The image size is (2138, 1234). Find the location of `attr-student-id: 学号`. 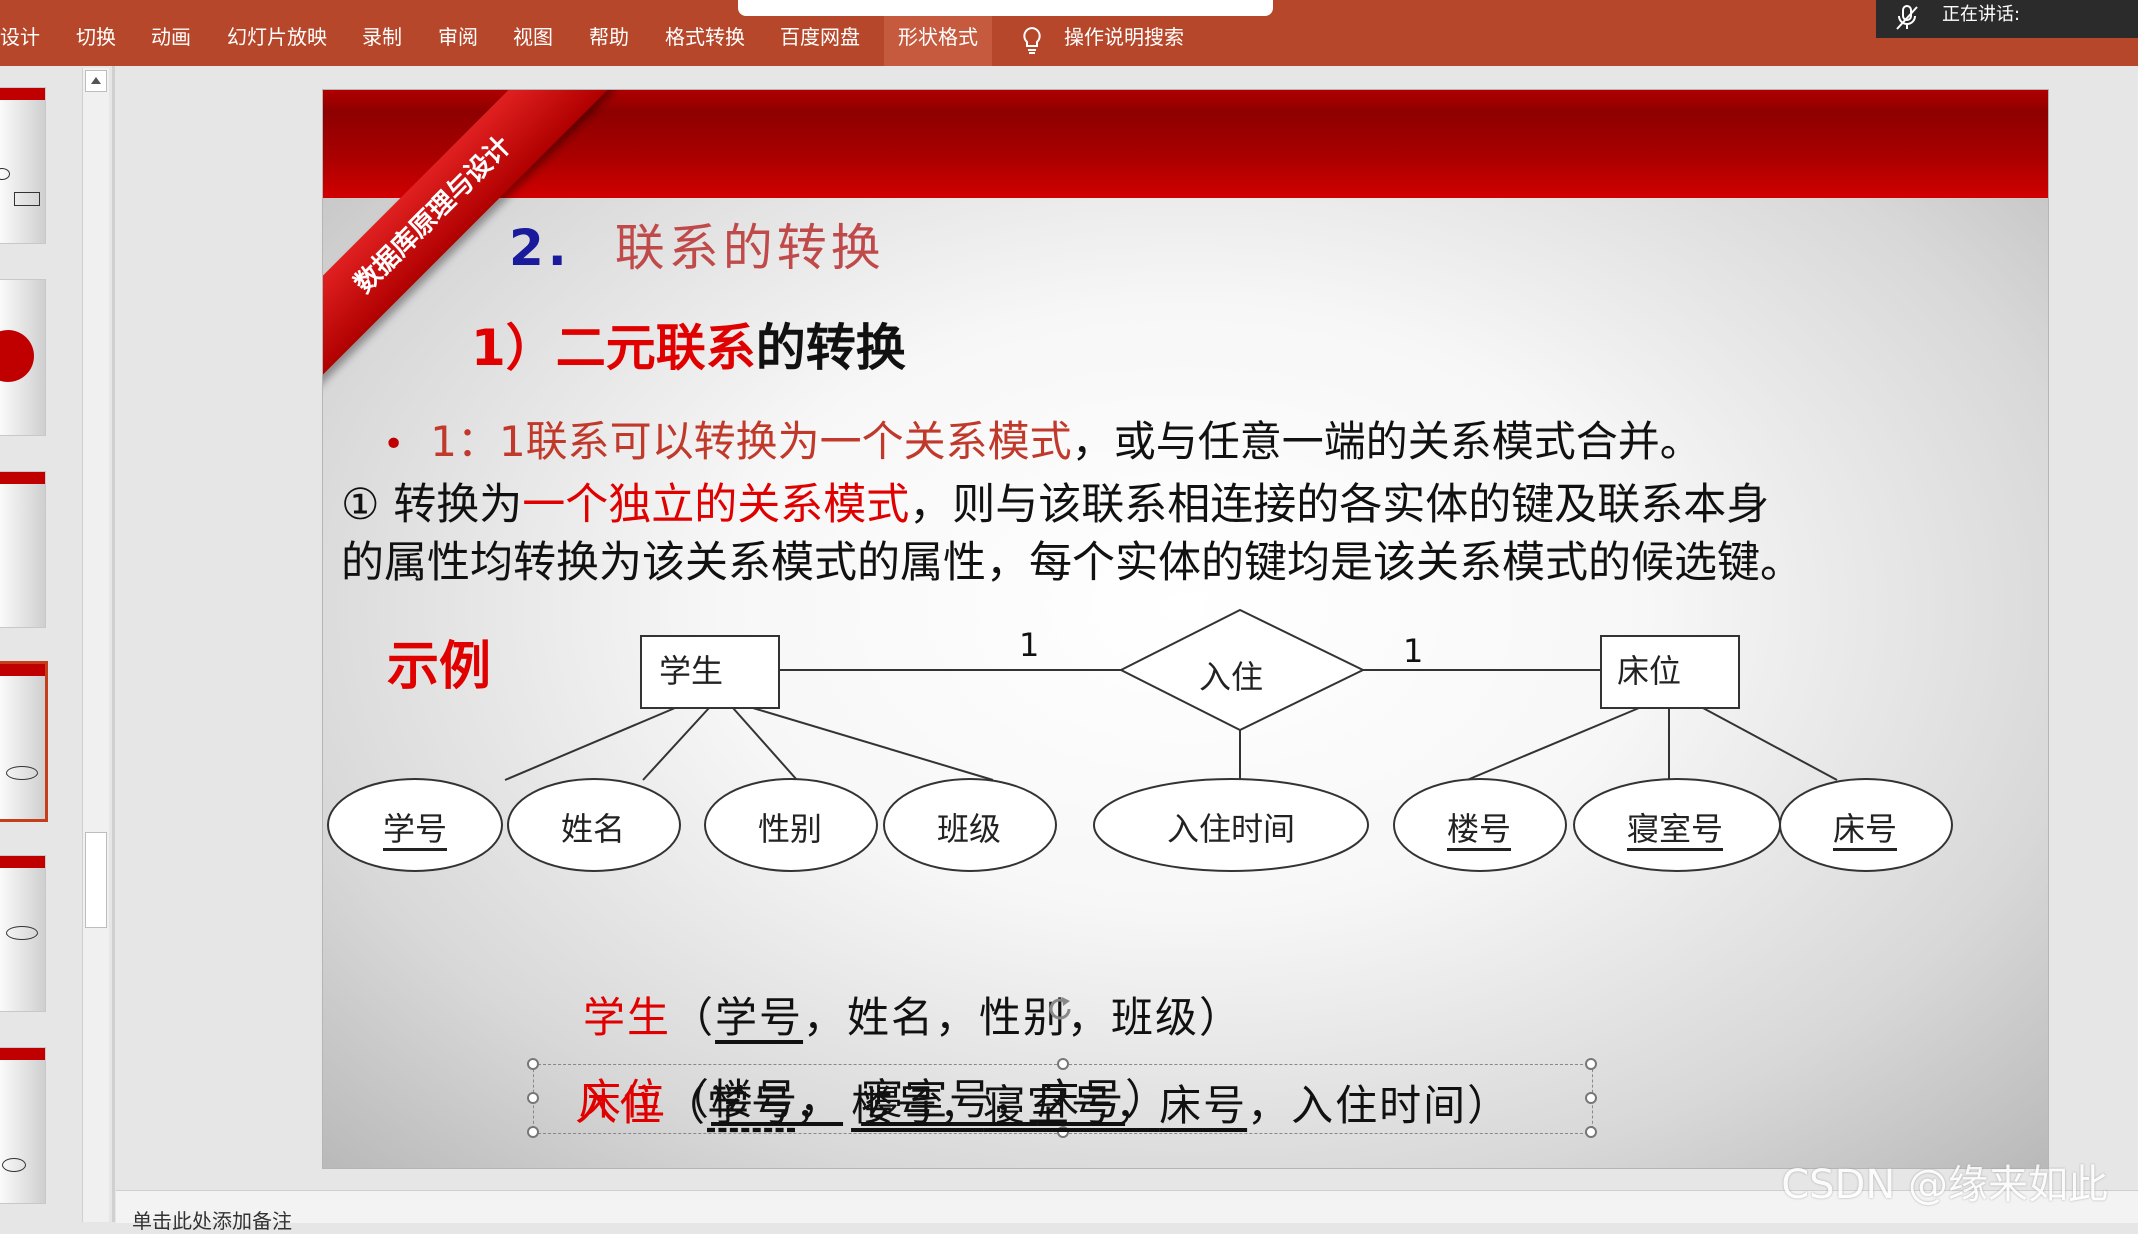

attr-student-id: 学号 is located at coordinates (415, 827).